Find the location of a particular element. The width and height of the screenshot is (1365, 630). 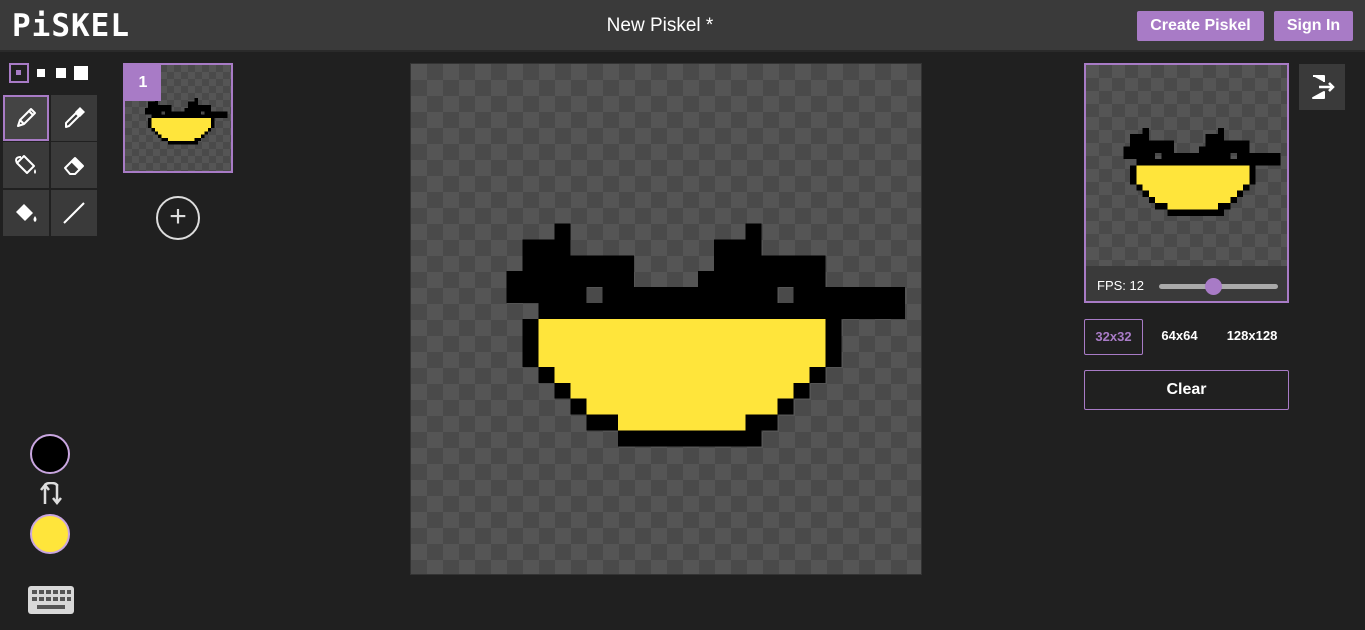

animation-preview: FPS: 12 is located at coordinates (1186, 183).